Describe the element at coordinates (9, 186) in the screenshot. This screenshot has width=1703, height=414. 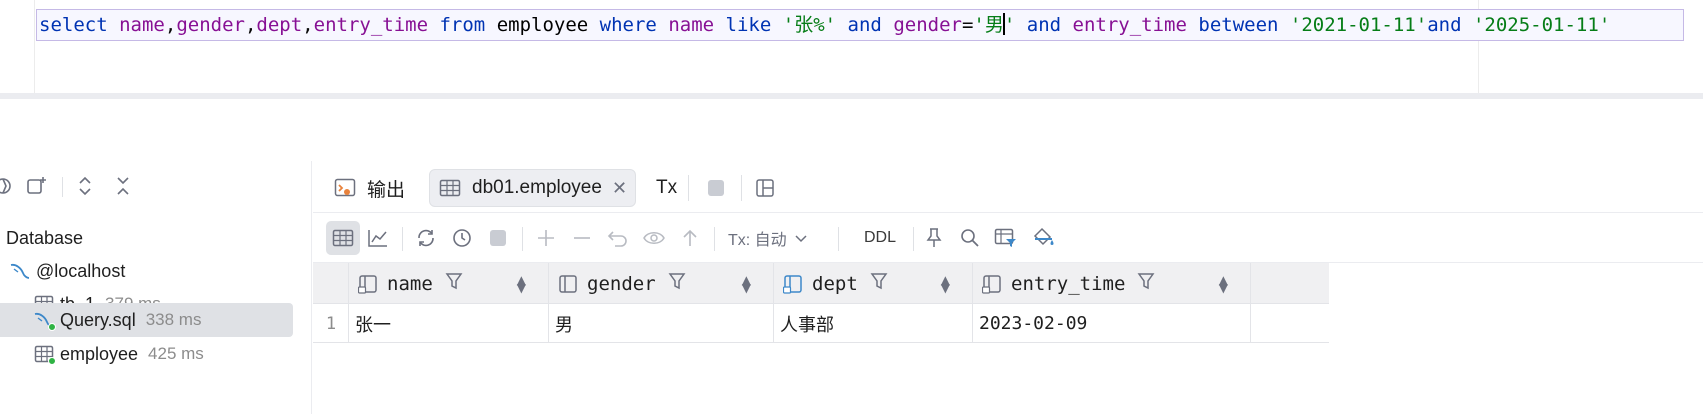
I see `eye-icon` at that location.